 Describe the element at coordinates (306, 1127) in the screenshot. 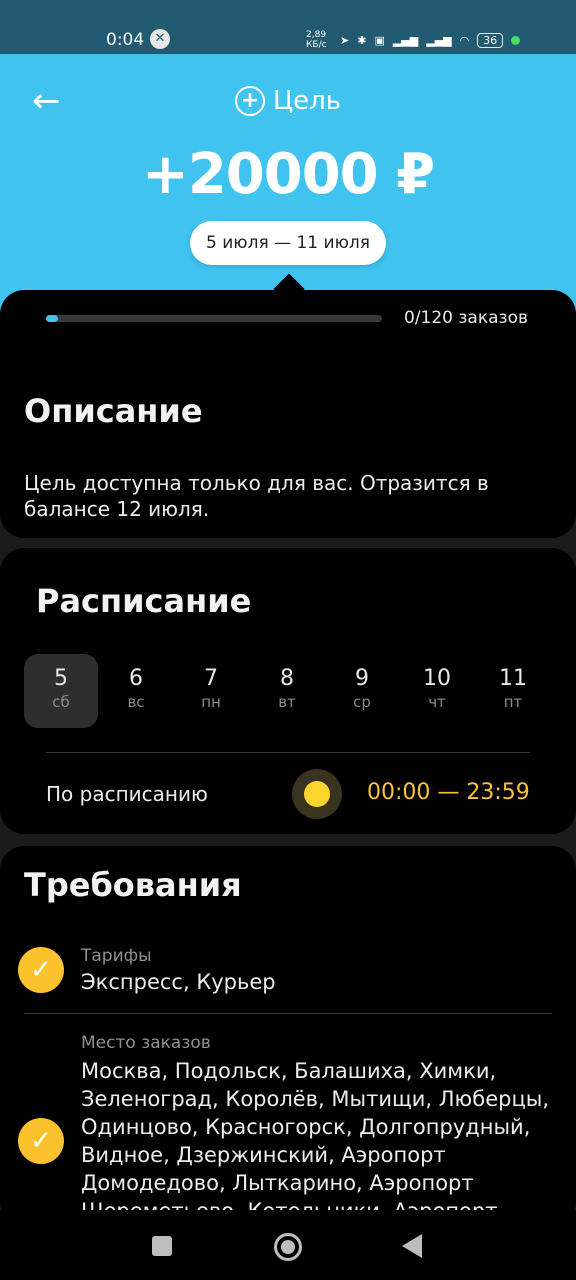

I see `requirement-line: Одинцово, Красногорск, Долгопрудный,` at that location.